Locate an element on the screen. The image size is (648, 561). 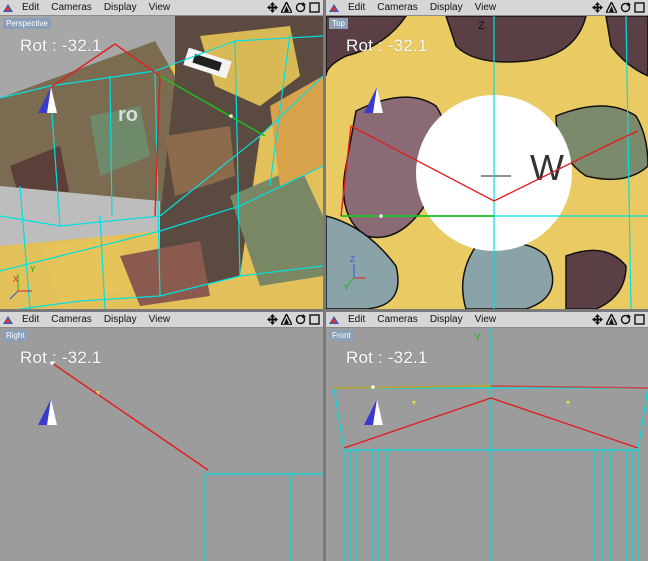
svg-text: X is located at coordinates (16, 279).